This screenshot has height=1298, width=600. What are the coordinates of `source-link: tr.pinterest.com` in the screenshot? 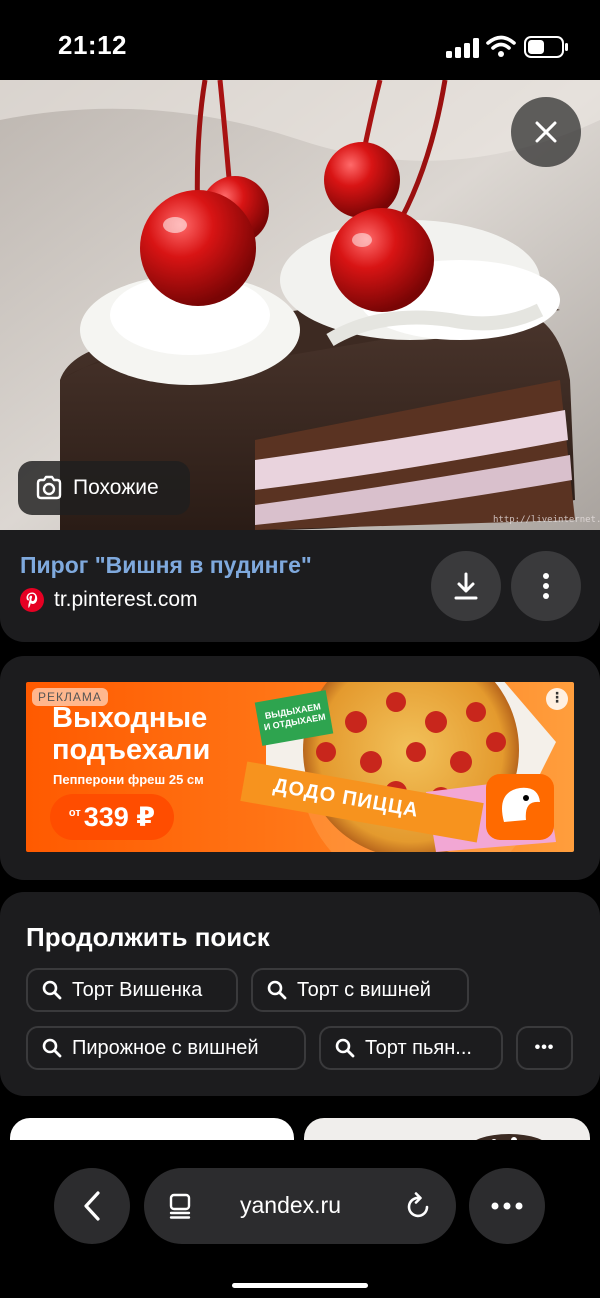 It's located at (109, 600).